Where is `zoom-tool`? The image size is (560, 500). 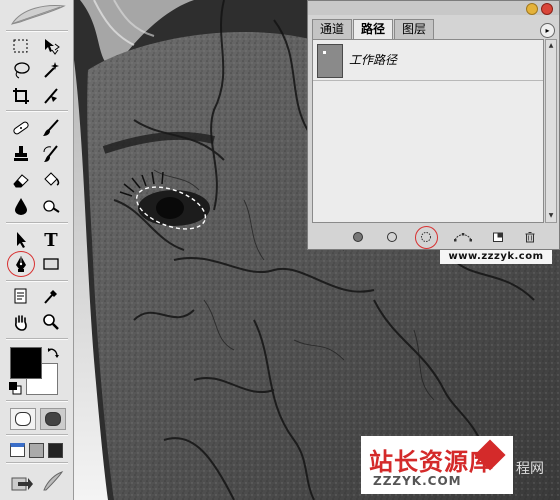
zoom-tool is located at coordinates (51, 322).